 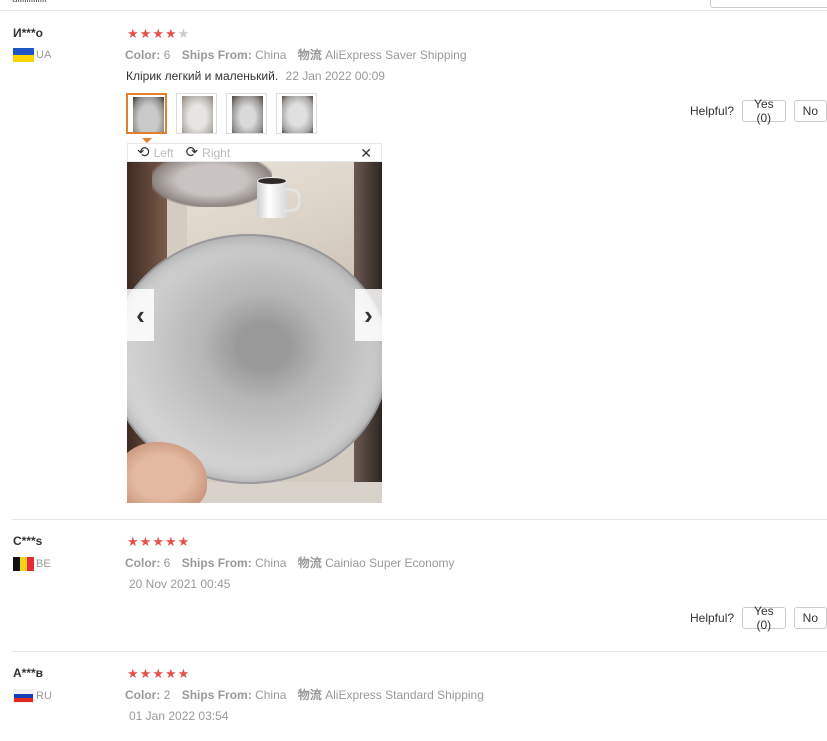 What do you see at coordinates (44, 696) in the screenshot?
I see `country-code: RU` at bounding box center [44, 696].